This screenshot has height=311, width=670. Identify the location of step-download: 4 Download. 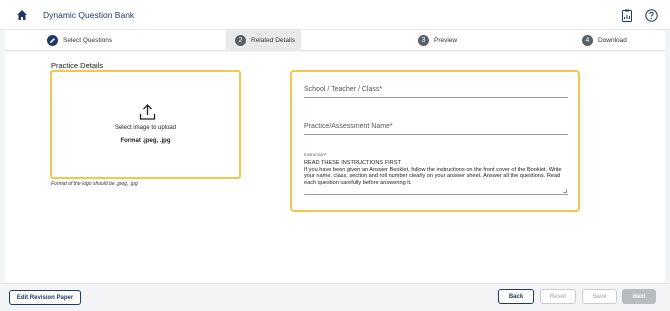
(617, 40).